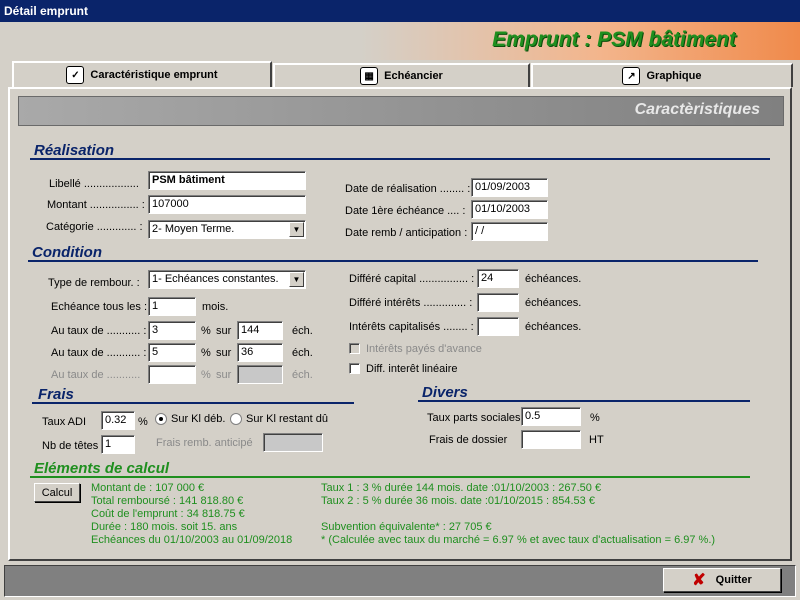  I want to click on elements-divider, so click(390, 477).